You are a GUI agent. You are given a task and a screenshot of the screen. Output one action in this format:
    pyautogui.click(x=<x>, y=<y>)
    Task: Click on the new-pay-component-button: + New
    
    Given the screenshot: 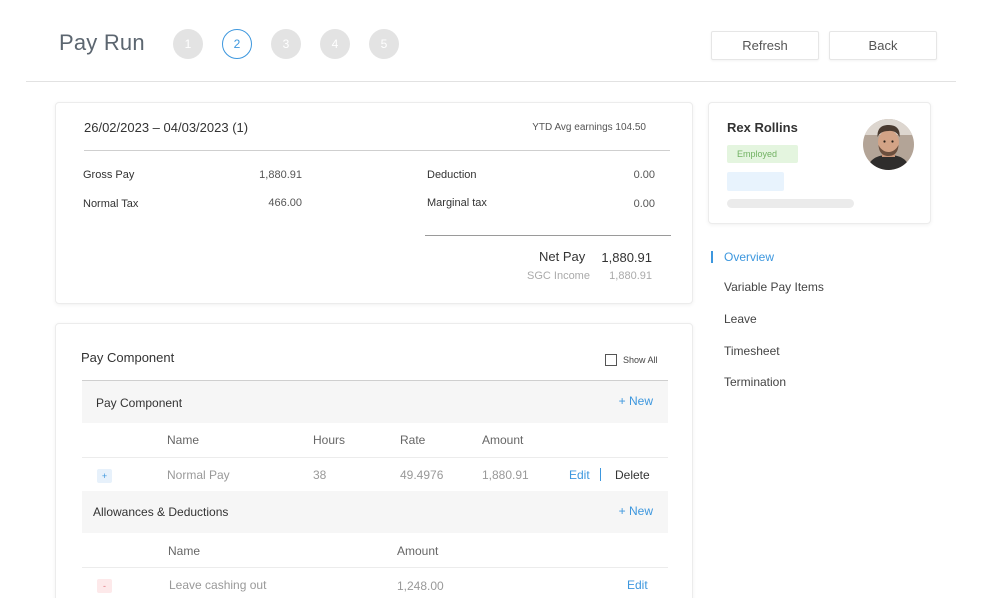 What is the action you would take?
    pyautogui.click(x=636, y=401)
    